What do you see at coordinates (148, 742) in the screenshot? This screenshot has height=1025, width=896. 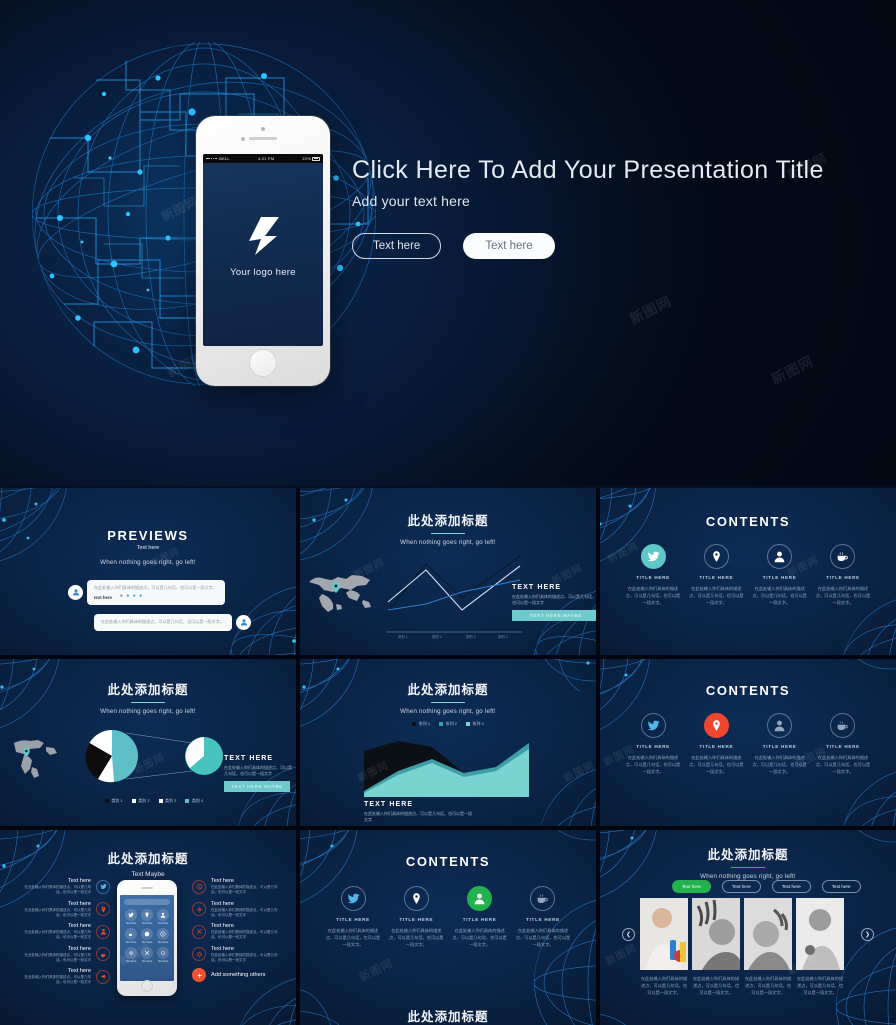 I see `slide-thumb-pie-chart: 此处添加标题 When nothing goes right, go left!` at bounding box center [148, 742].